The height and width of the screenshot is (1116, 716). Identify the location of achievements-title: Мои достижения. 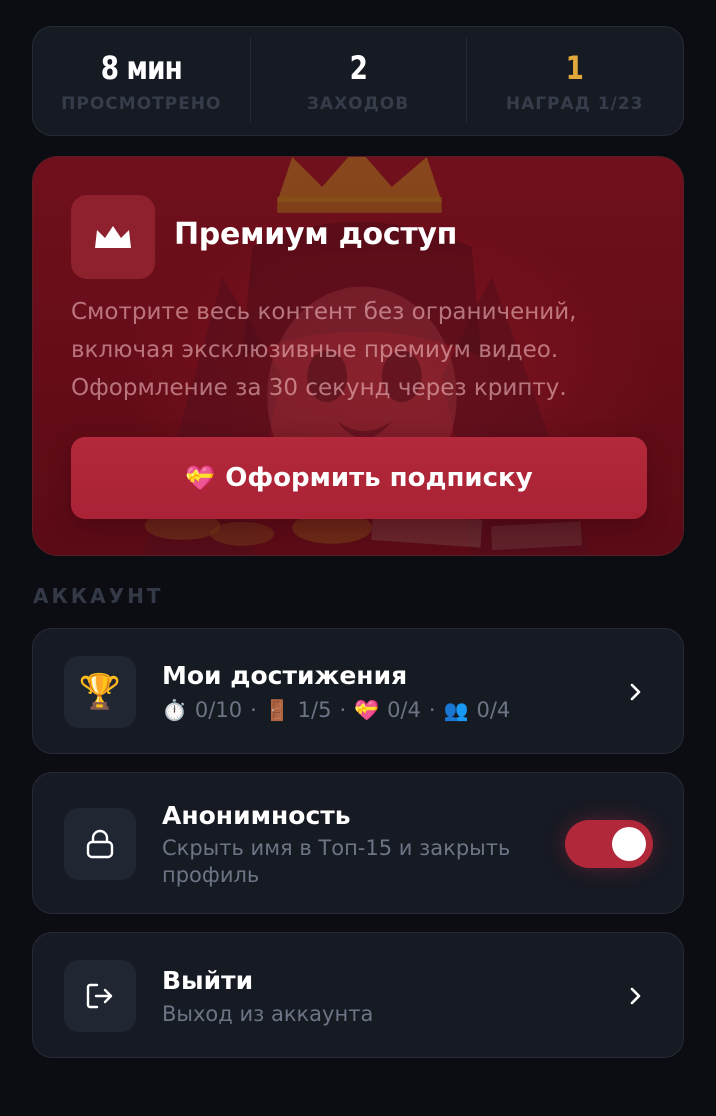
(285, 675).